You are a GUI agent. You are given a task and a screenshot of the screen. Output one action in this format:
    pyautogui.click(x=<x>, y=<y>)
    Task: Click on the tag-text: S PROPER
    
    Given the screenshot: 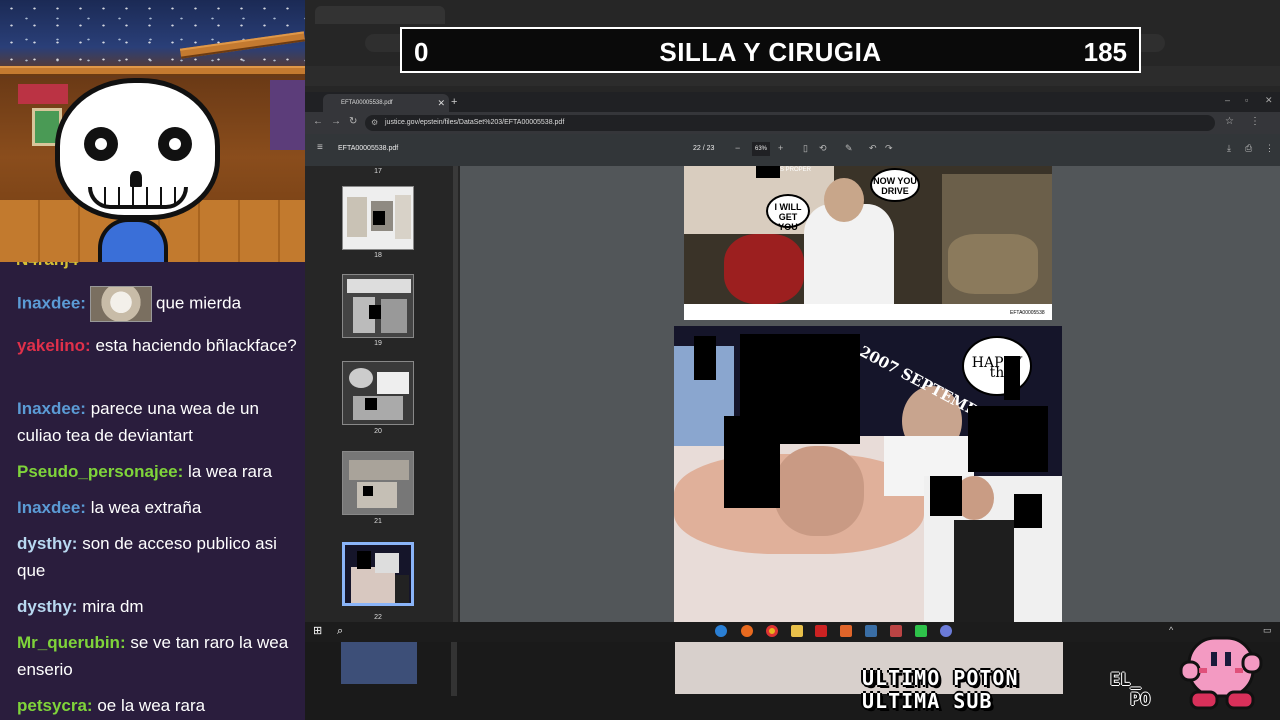 What is the action you would take?
    pyautogui.click(x=796, y=170)
    